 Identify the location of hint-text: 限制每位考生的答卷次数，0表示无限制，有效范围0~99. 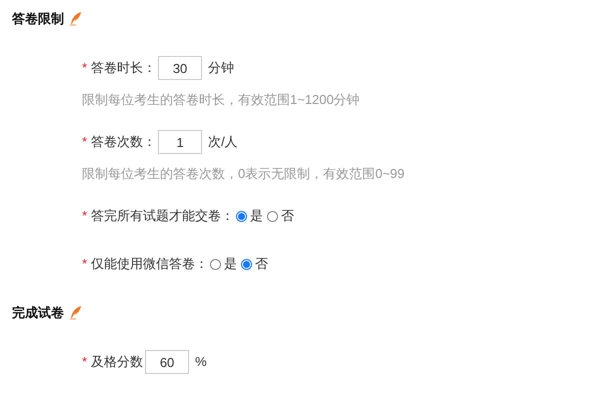
(243, 173).